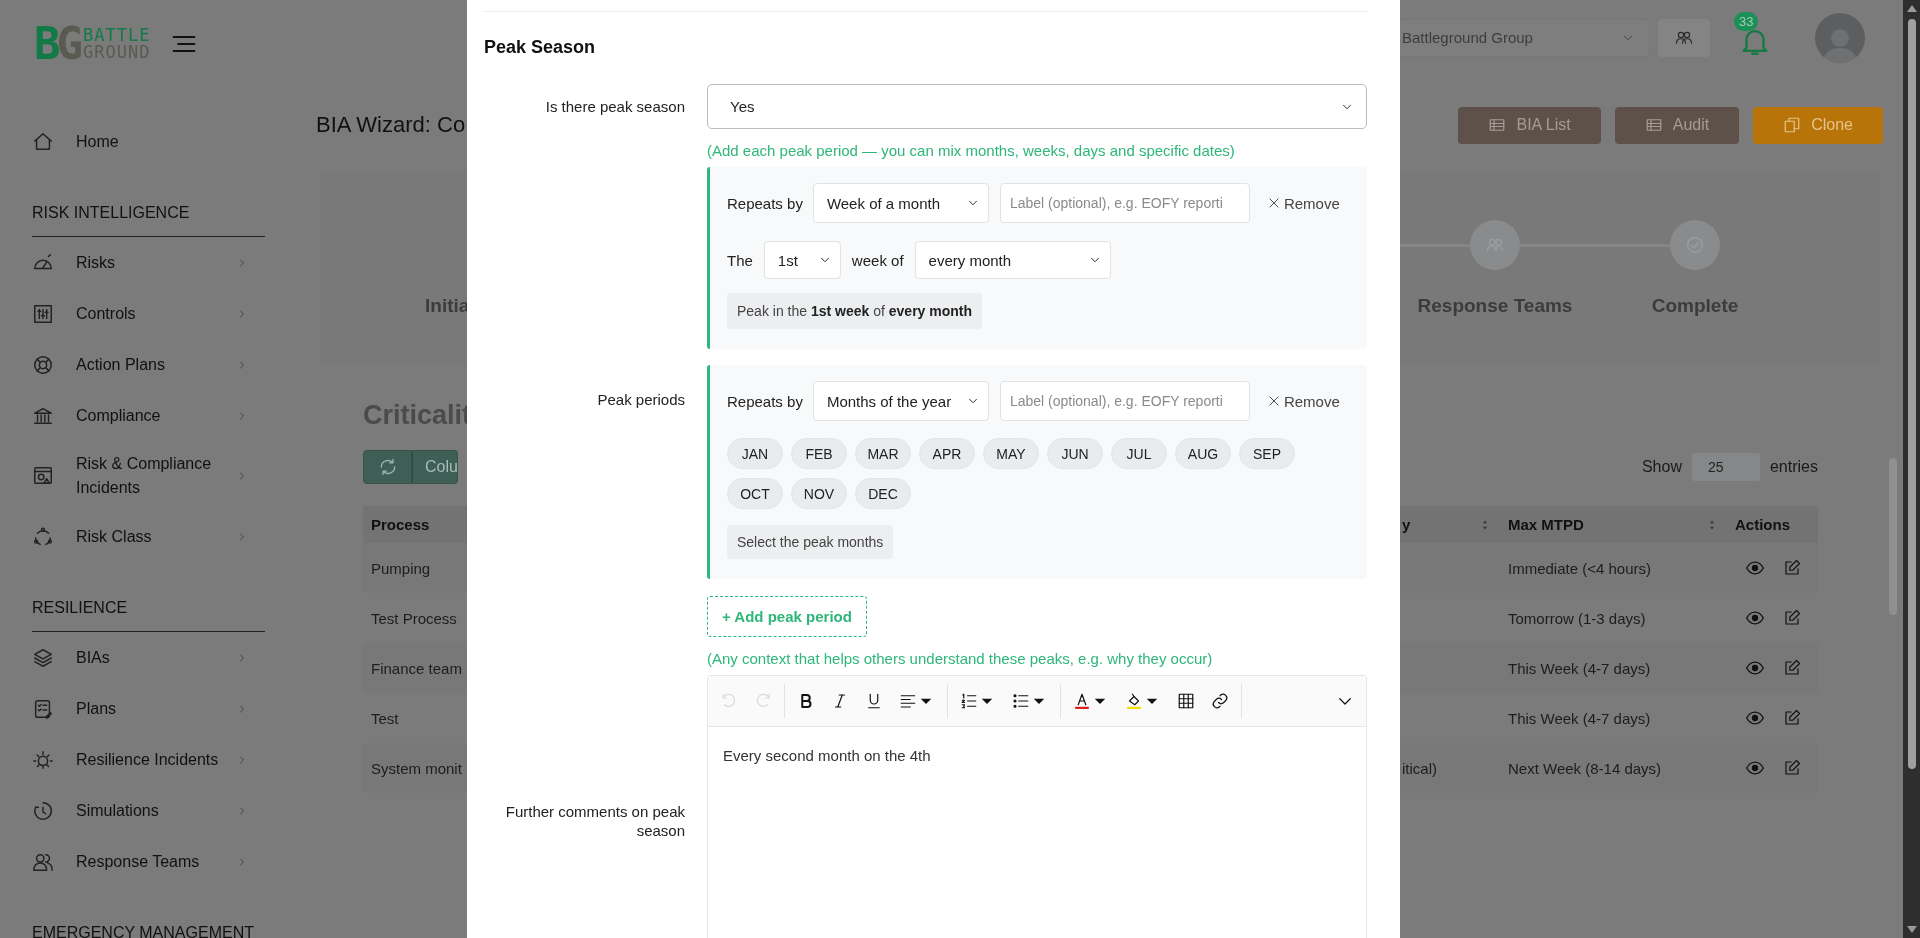 This screenshot has height=938, width=1920. What do you see at coordinates (960, 659) in the screenshot?
I see `hint-text: (Any context that helps others understand these peaks, e.g. why they occur)` at bounding box center [960, 659].